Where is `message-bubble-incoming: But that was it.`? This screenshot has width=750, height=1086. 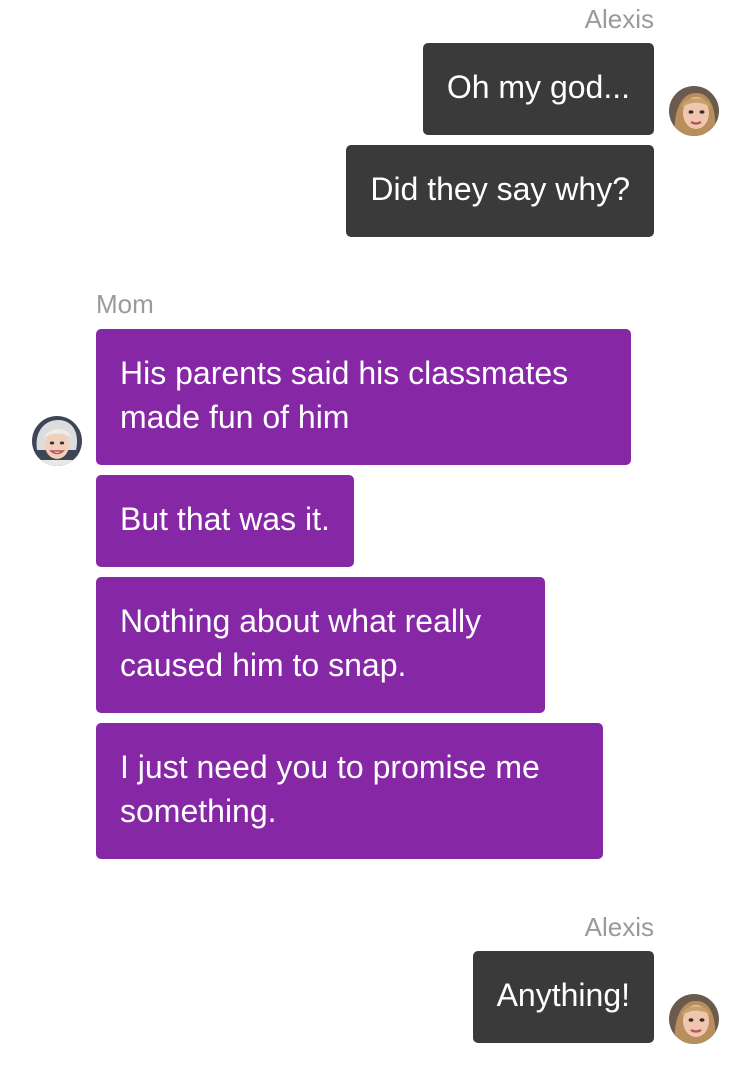
message-bubble-incoming: But that was it. is located at coordinates (225, 521).